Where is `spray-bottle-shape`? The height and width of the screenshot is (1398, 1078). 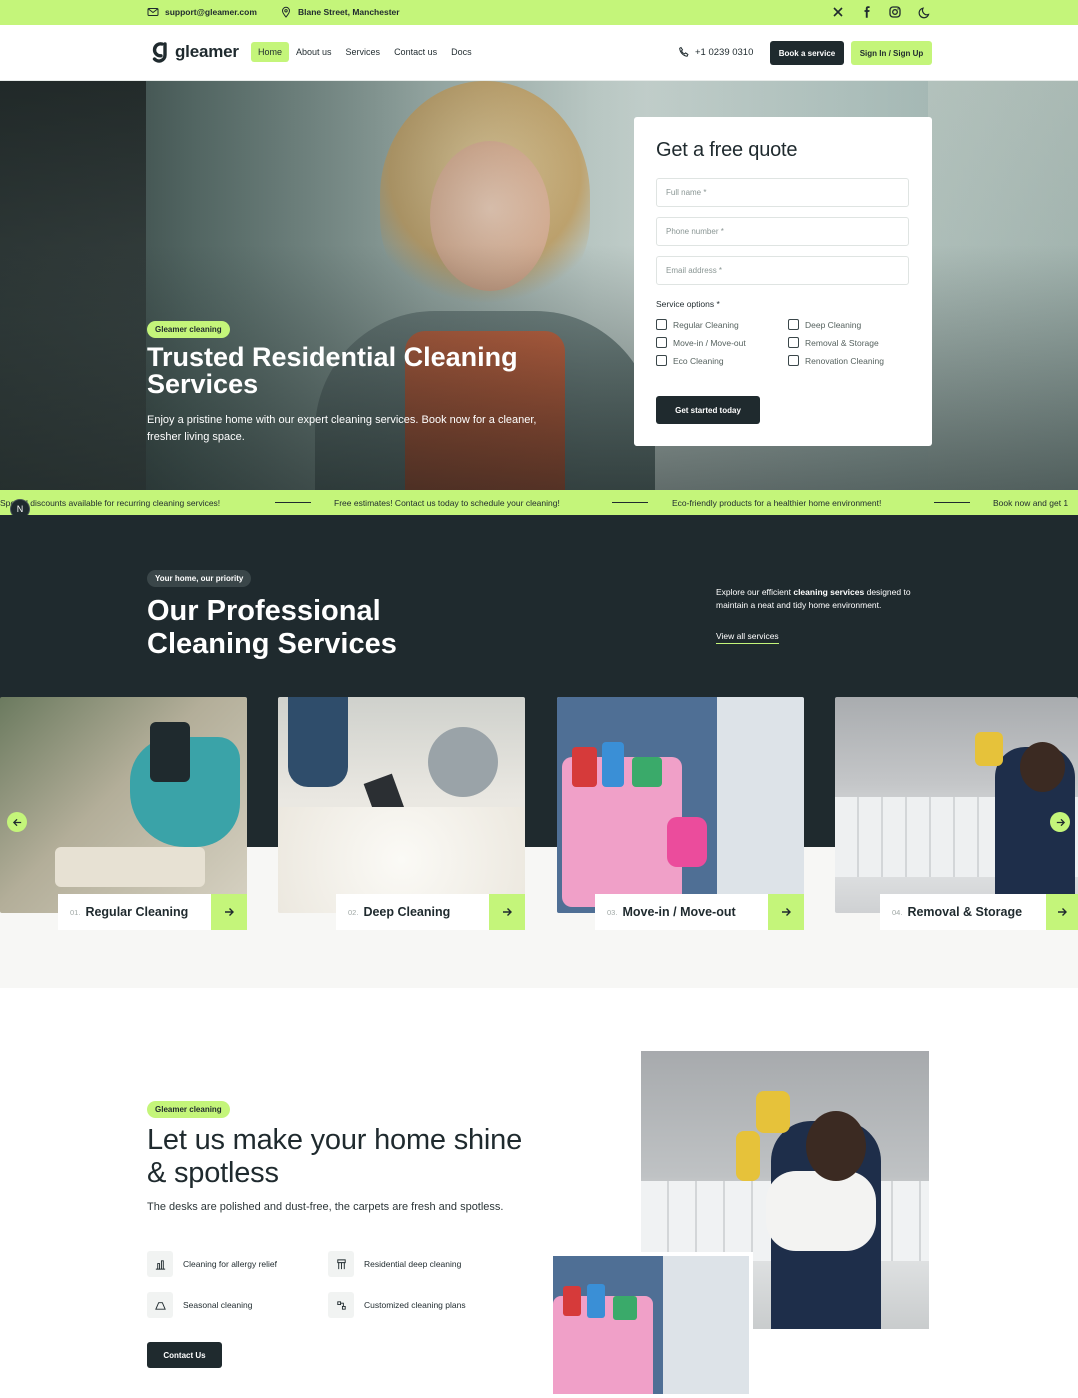
spray-bottle-shape is located at coordinates (170, 752).